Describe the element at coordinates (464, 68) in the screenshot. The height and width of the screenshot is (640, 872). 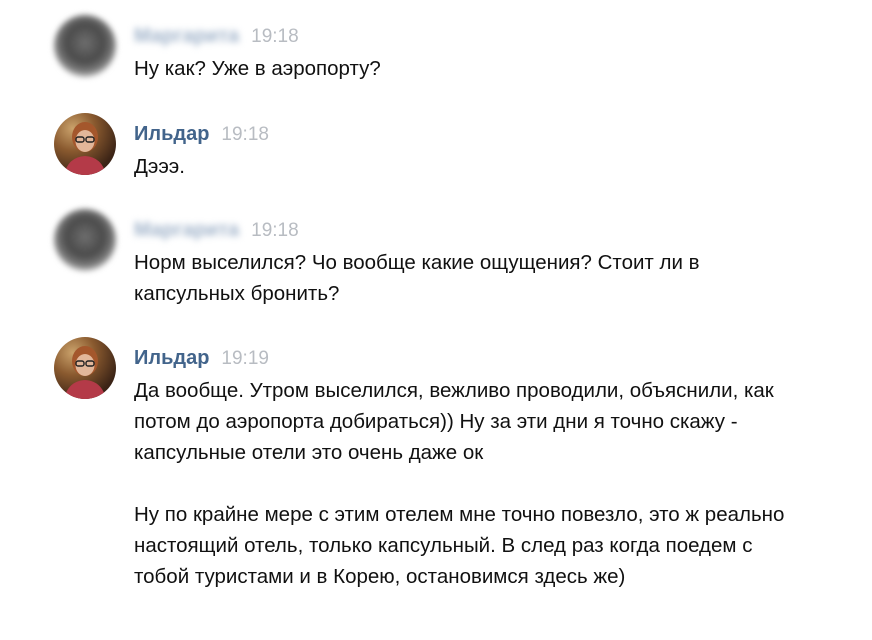
I see `message-text: Ну как? Уже в аэропорту?` at that location.